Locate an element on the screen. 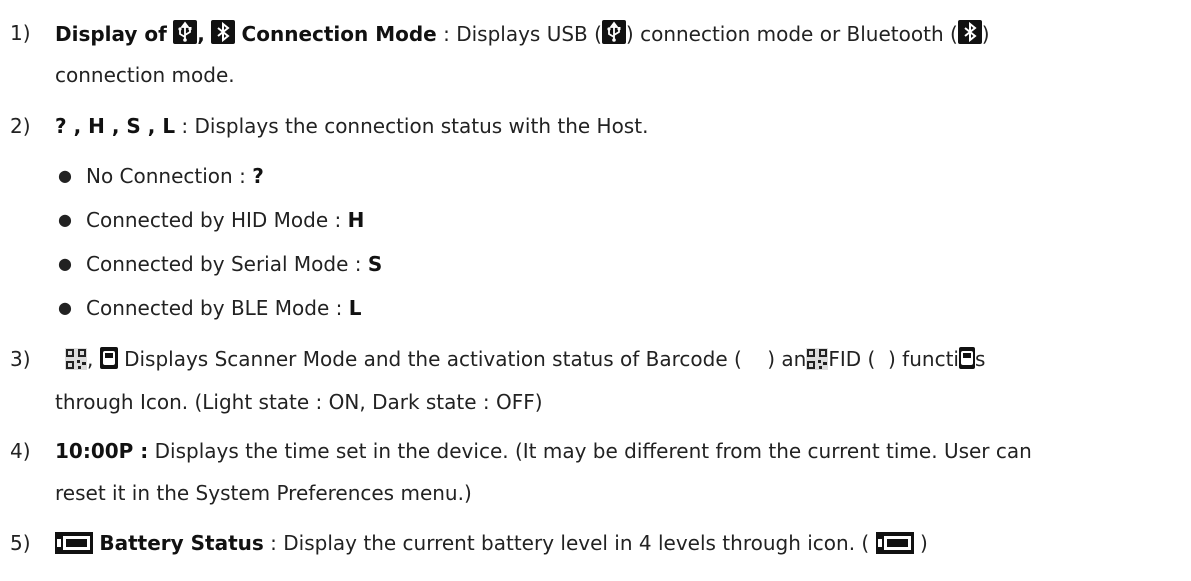 The height and width of the screenshot is (581, 1191). item-1-term-b: Connection Mode is located at coordinates (339, 34).